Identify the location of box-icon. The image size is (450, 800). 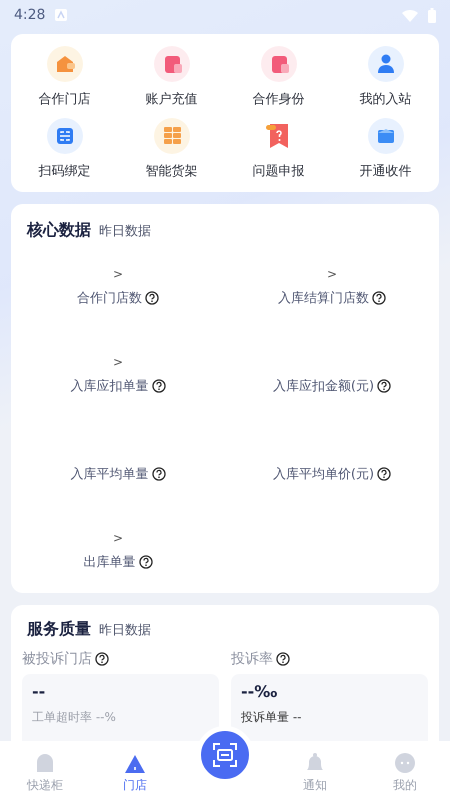
(386, 136).